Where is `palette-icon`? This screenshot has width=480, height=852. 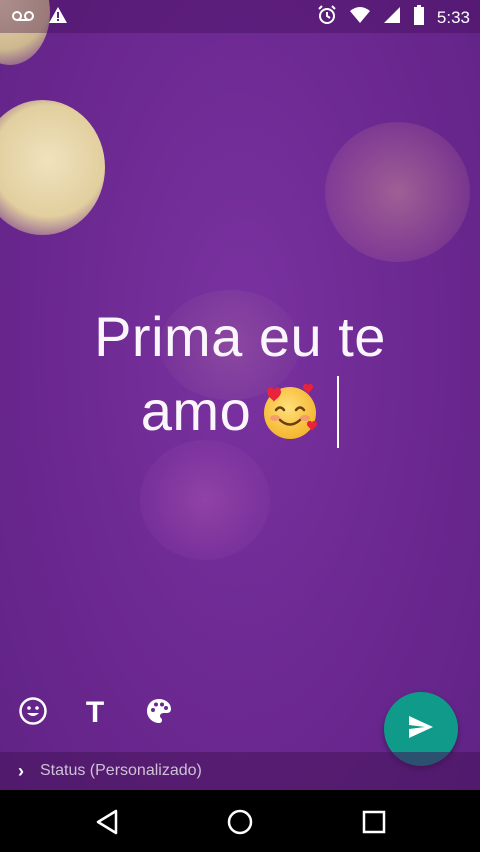
palette-icon is located at coordinates (159, 713).